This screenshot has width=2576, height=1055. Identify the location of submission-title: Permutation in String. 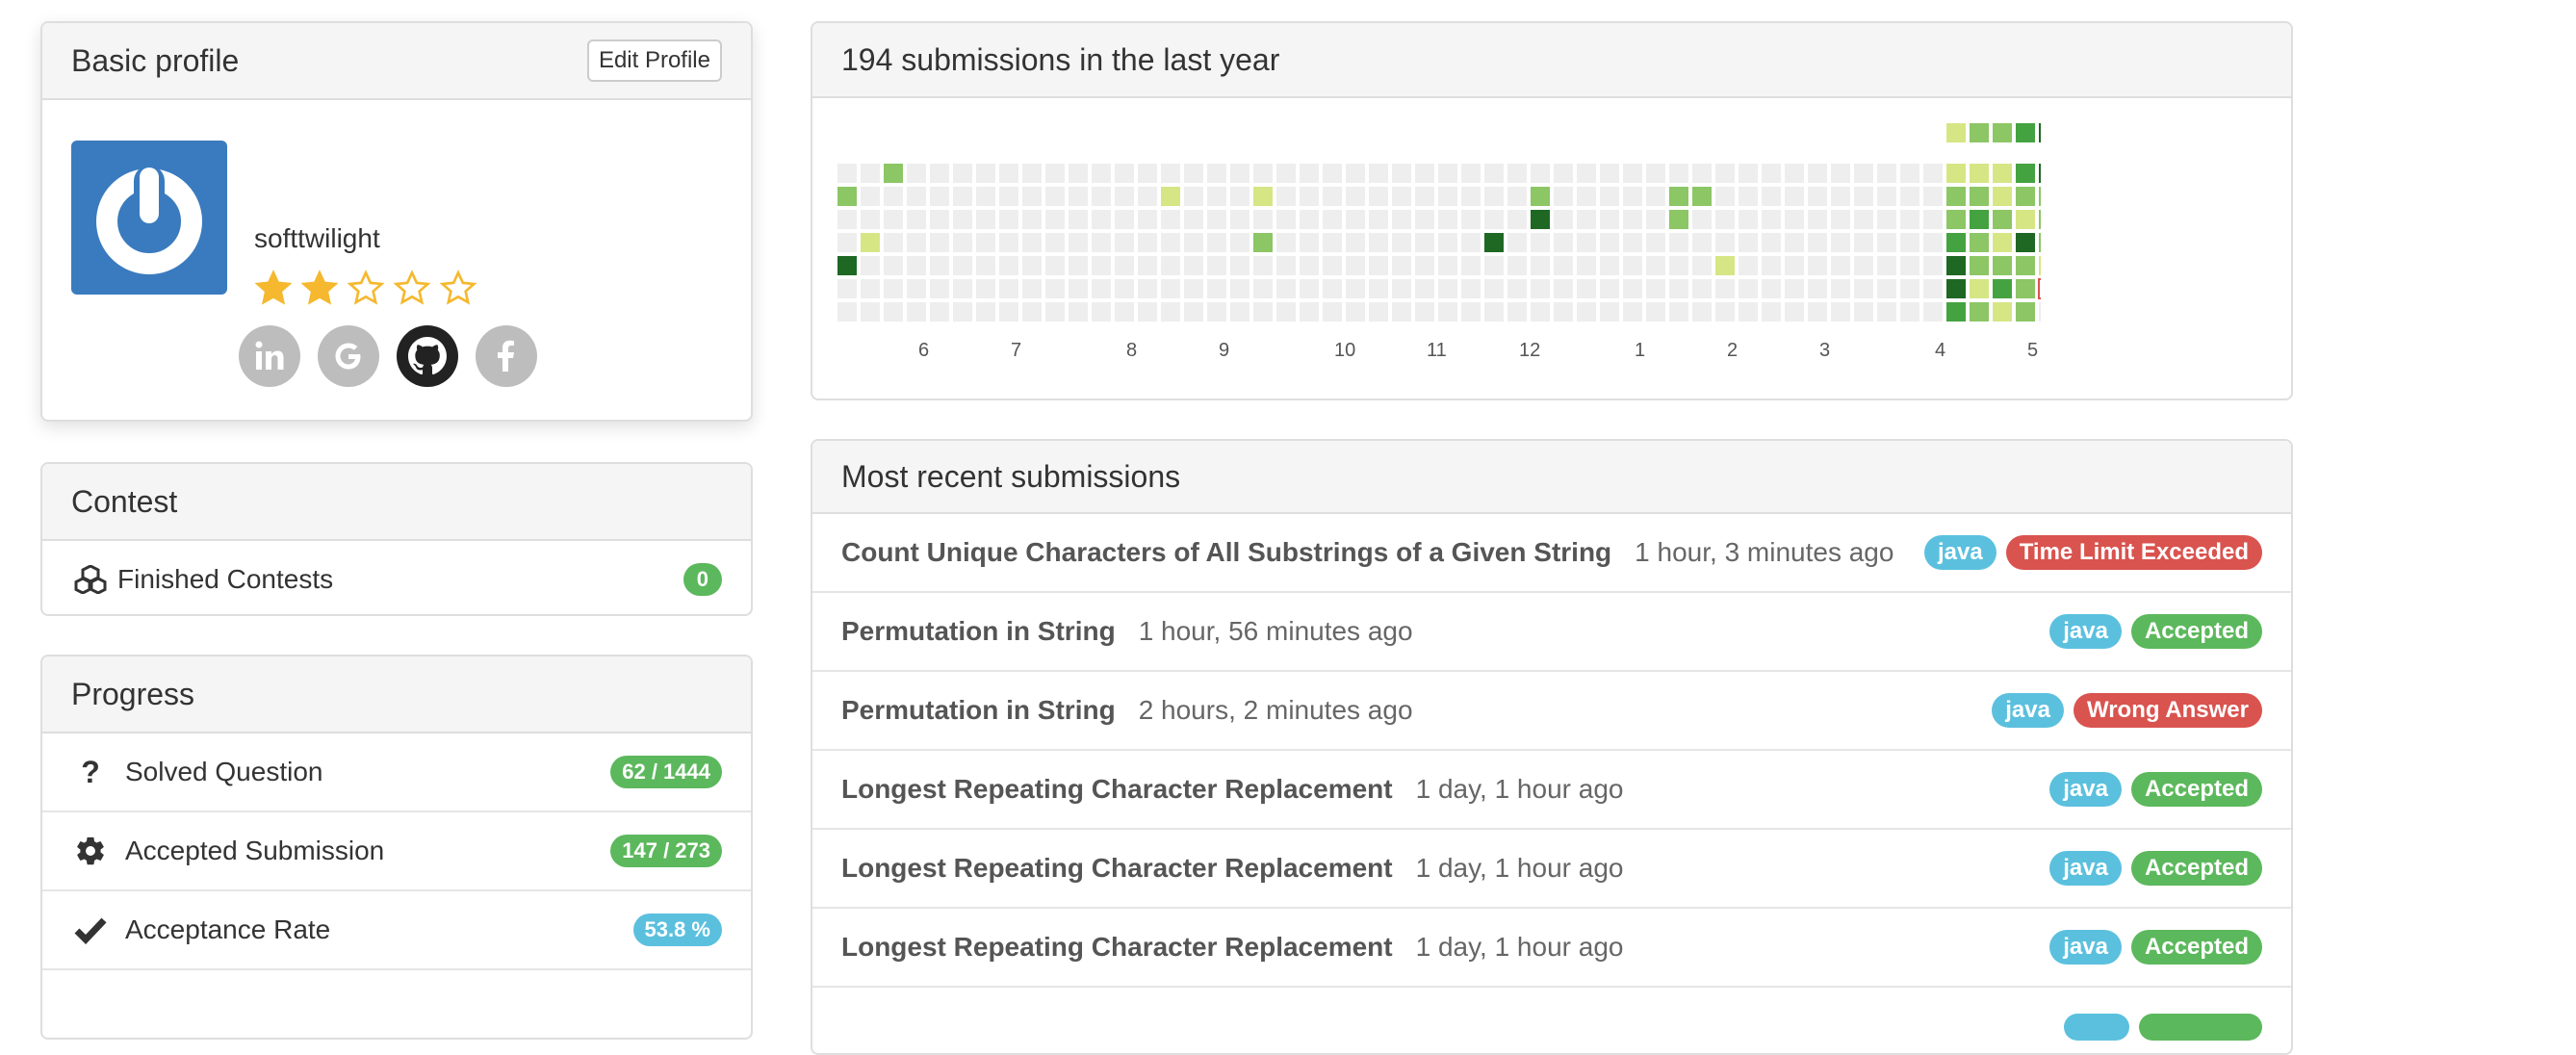
(978, 711).